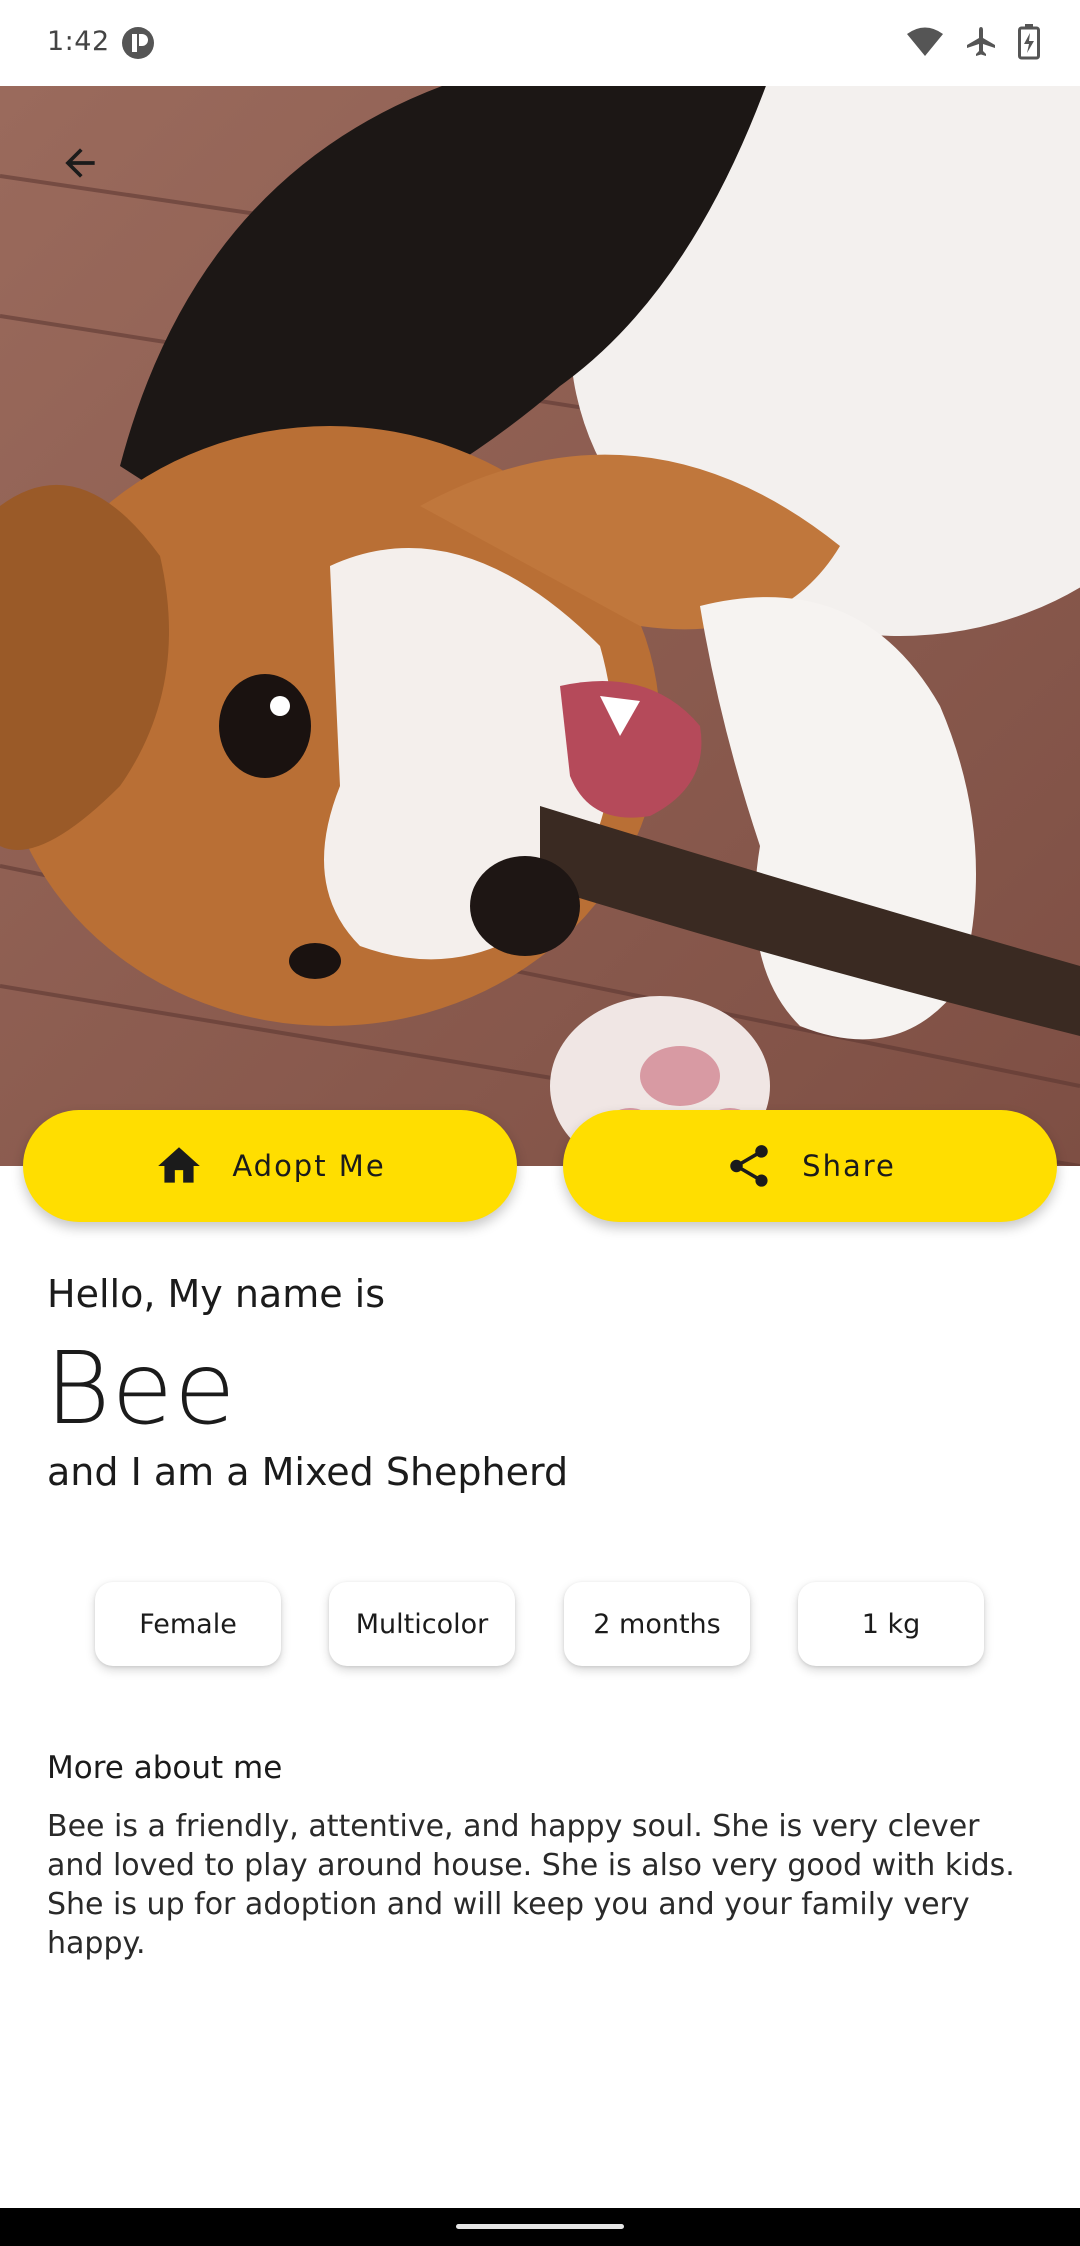 Image resolution: width=1080 pixels, height=2246 pixels. Describe the element at coordinates (540, 43) in the screenshot. I see `status-bar: 1:42` at that location.